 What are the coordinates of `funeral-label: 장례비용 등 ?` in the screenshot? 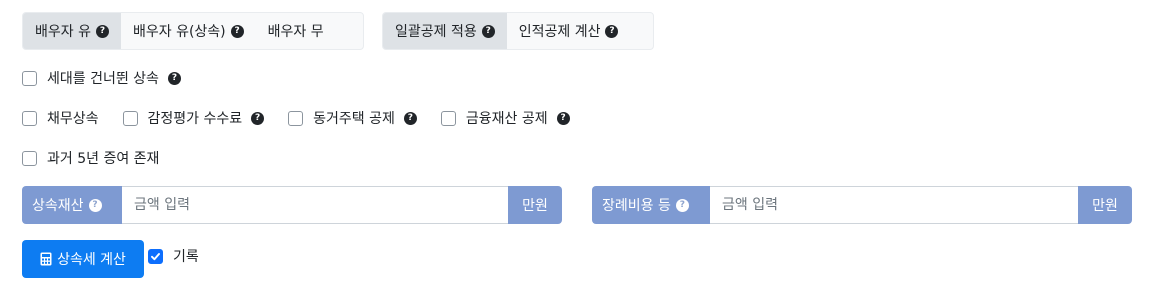 It's located at (651, 205).